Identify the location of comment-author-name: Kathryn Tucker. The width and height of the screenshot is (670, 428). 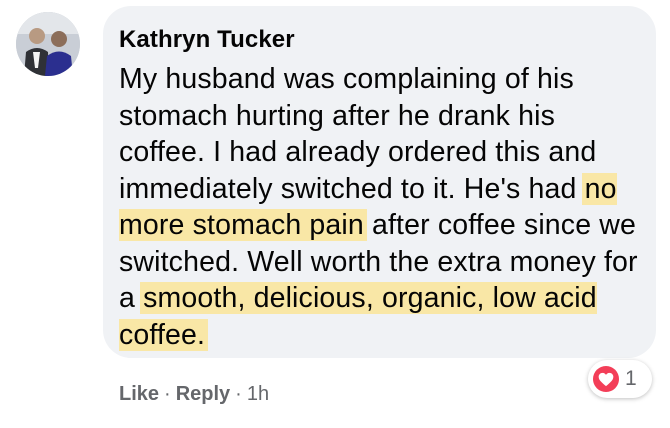
(207, 40).